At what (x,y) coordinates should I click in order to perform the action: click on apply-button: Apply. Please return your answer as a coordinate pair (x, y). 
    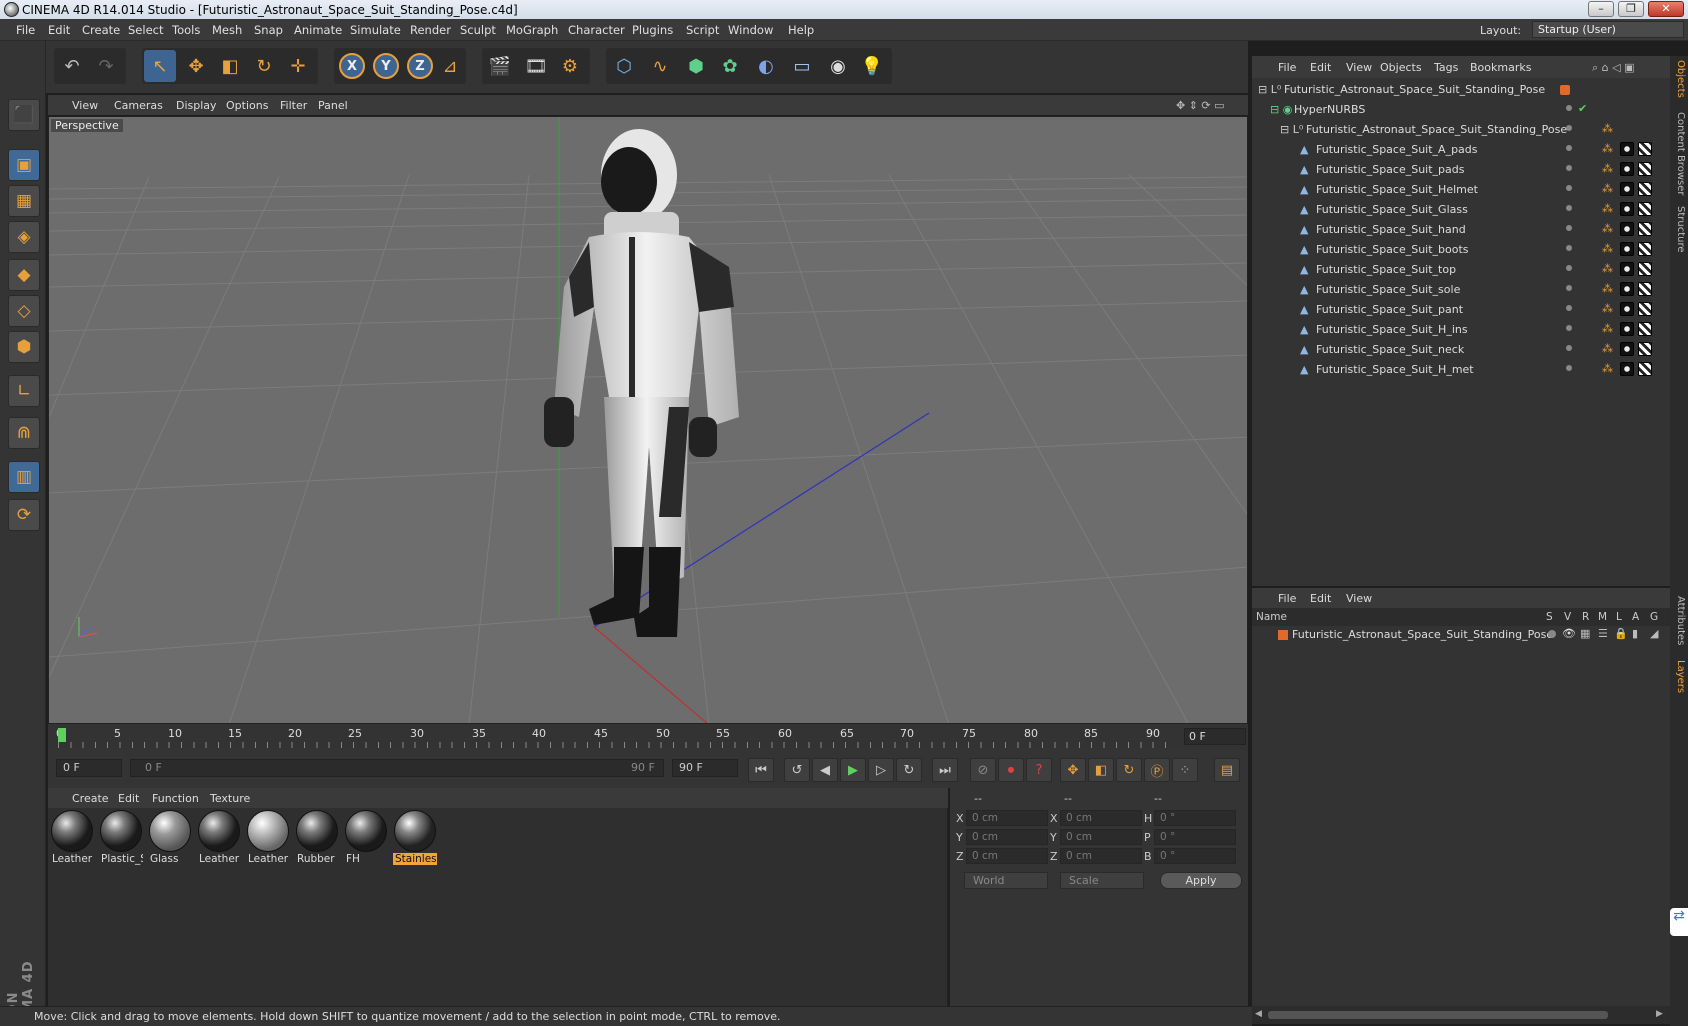
    Looking at the image, I should click on (1201, 880).